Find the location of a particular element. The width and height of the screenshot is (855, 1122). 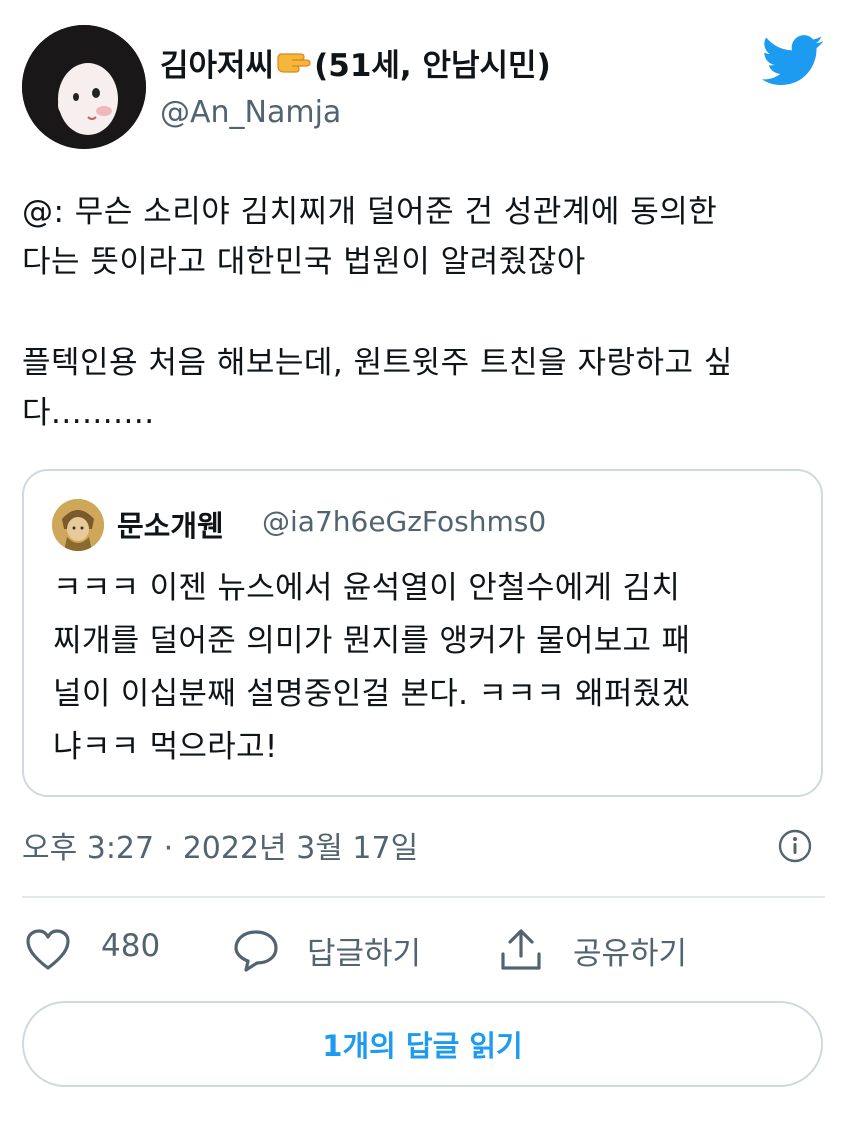

share-icon is located at coordinates (521, 950).